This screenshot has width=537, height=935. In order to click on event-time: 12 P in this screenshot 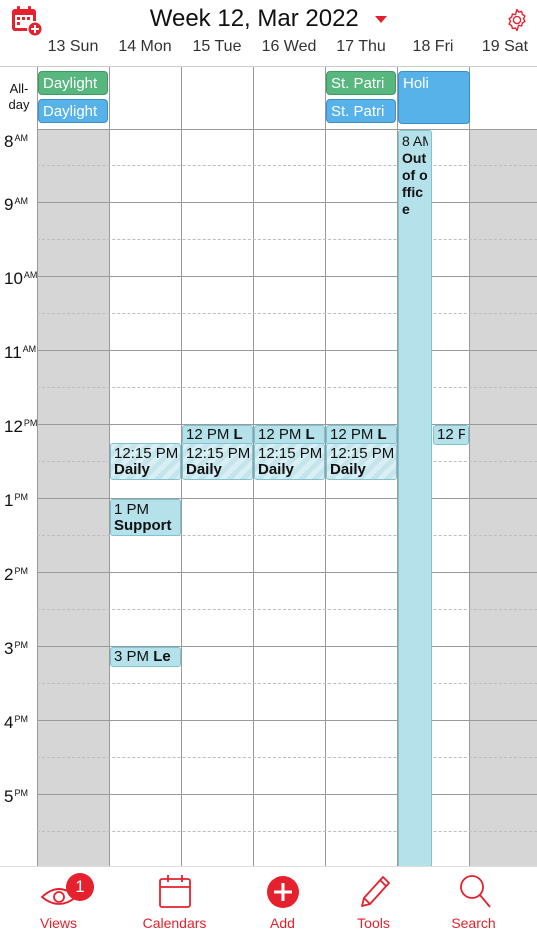, I will do `click(451, 435)`.